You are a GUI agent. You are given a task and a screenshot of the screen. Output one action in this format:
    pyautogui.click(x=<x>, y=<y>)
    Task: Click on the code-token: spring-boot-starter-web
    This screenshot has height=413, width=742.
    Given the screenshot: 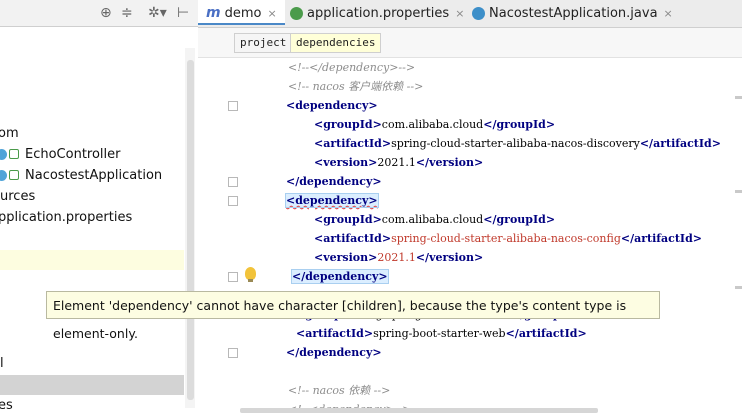 What is the action you would take?
    pyautogui.click(x=439, y=333)
    